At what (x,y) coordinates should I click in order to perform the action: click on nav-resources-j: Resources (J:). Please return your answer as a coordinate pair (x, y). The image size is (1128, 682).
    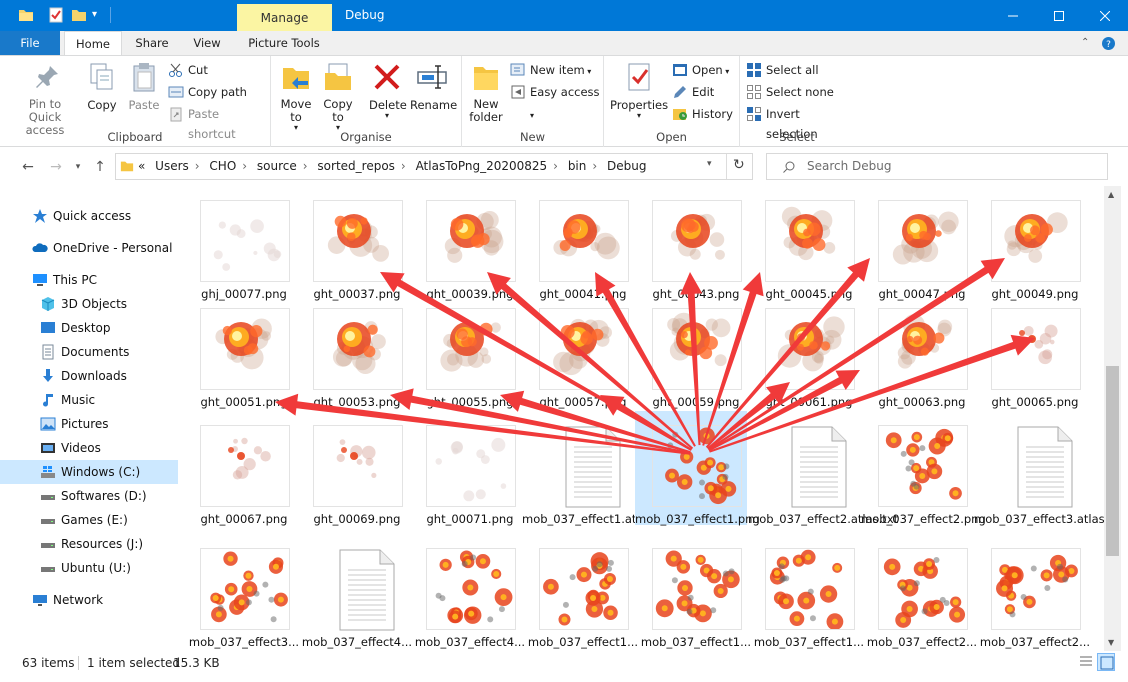
    Looking at the image, I should click on (89, 544).